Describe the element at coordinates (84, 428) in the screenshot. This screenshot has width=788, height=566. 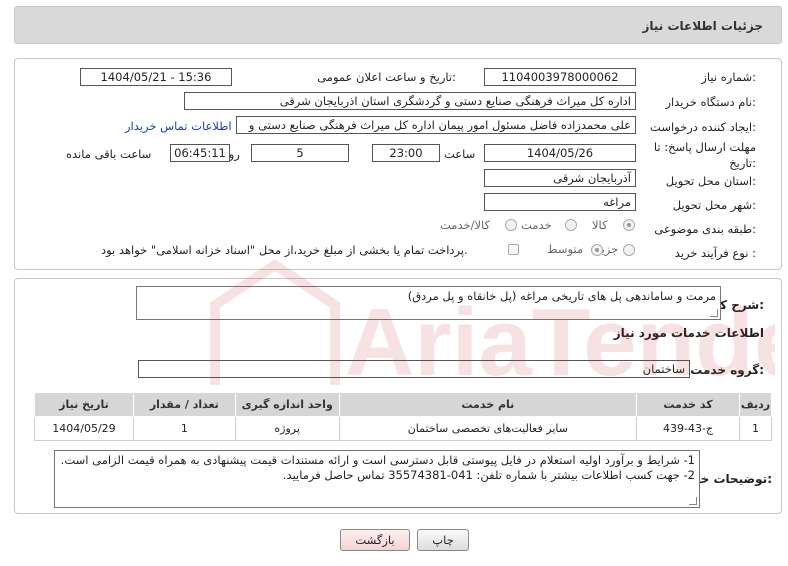
I see `cell-date: 1404/05/29` at that location.